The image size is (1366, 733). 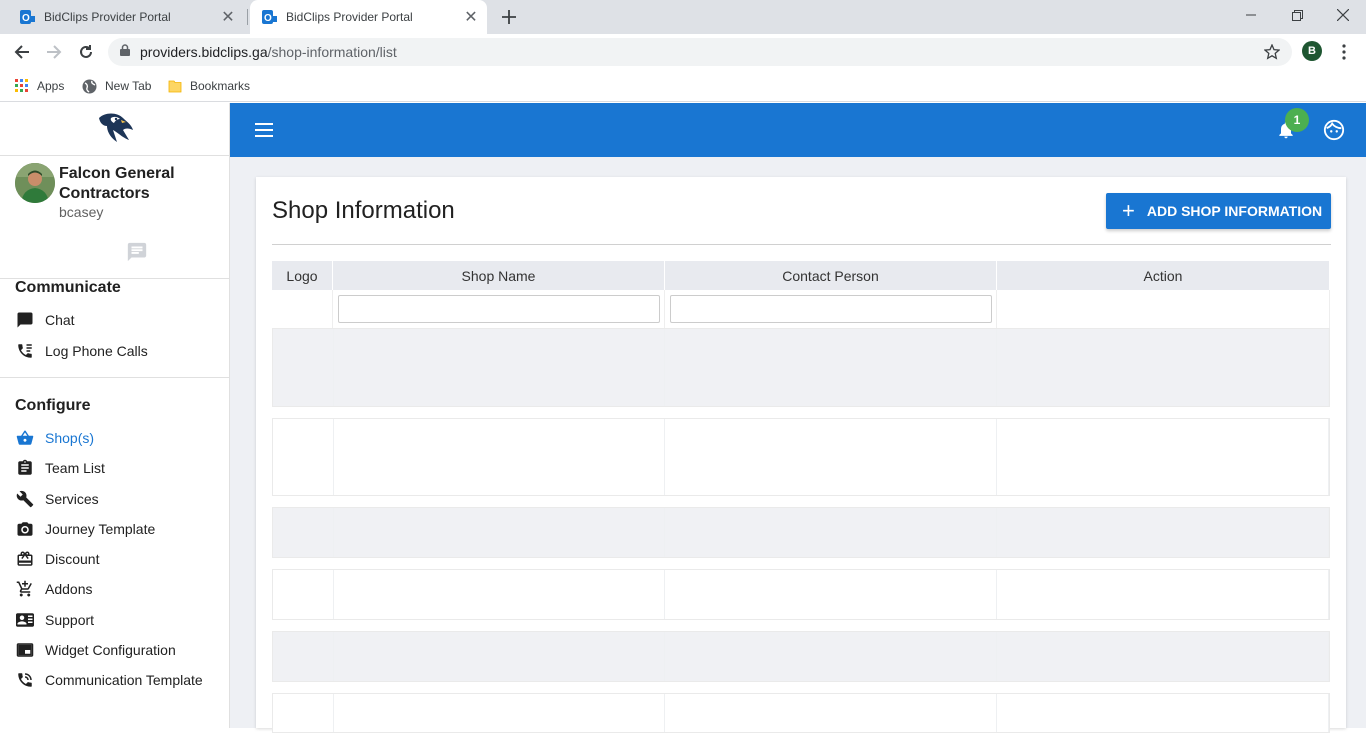 What do you see at coordinates (499, 275) in the screenshot?
I see `column-header-shop-name: Shop Name` at bounding box center [499, 275].